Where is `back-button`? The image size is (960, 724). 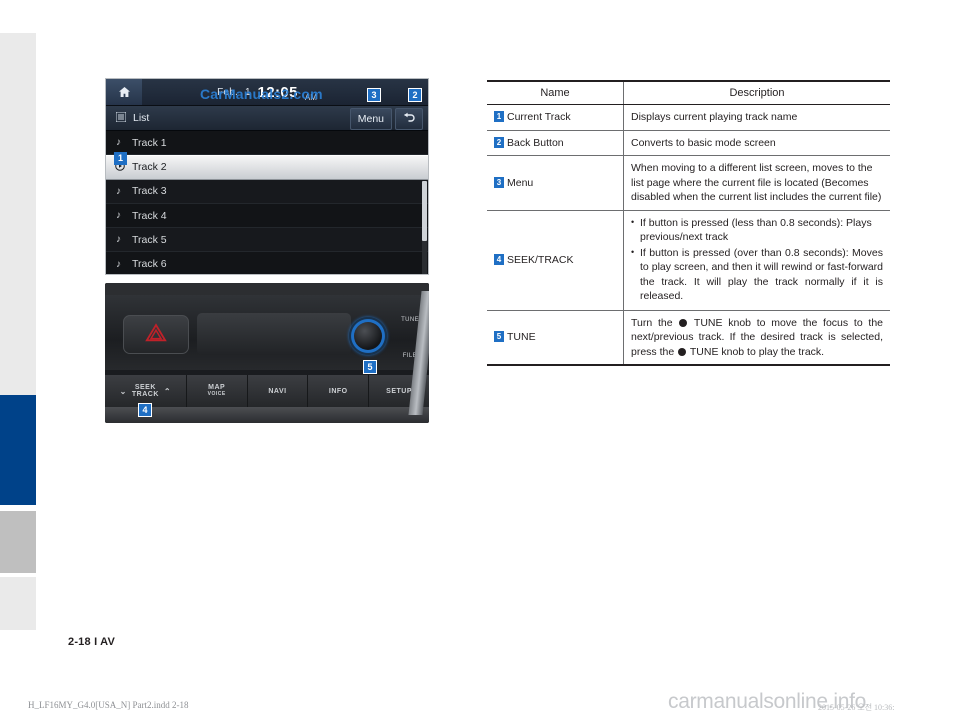 back-button is located at coordinates (409, 119).